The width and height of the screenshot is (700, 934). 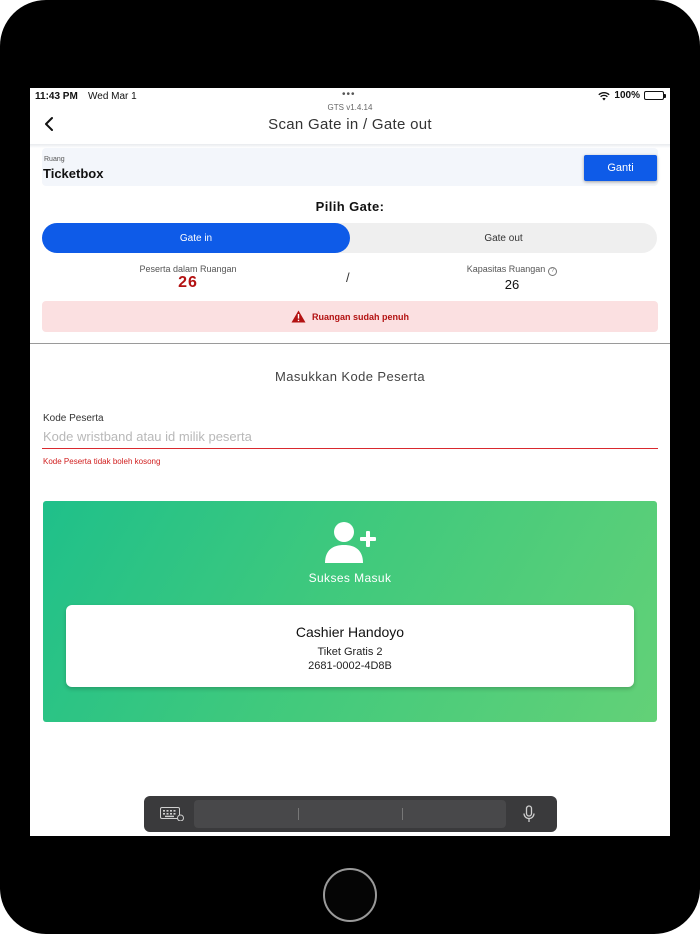 I want to click on predictive-text-bar, so click(x=350, y=814).